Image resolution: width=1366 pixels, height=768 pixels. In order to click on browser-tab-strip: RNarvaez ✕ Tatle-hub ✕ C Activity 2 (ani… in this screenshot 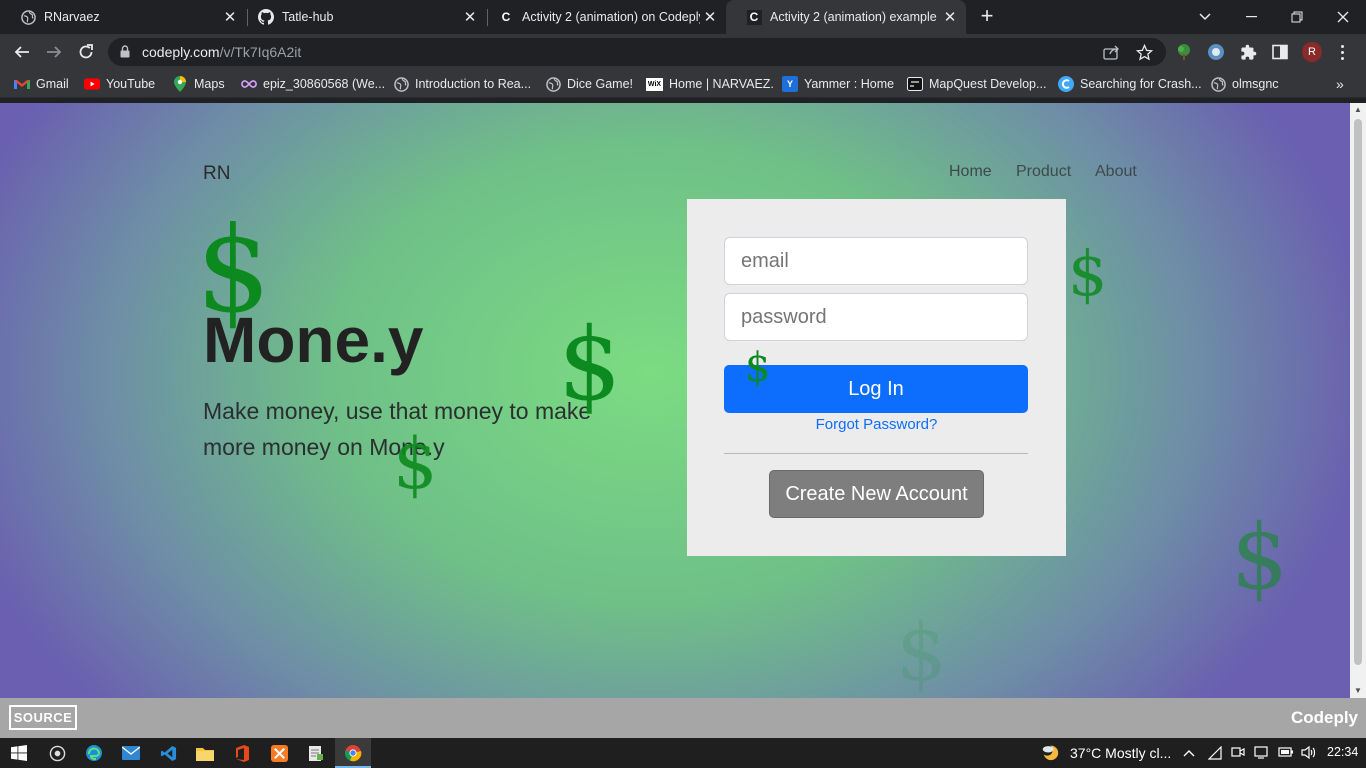, I will do `click(683, 17)`.